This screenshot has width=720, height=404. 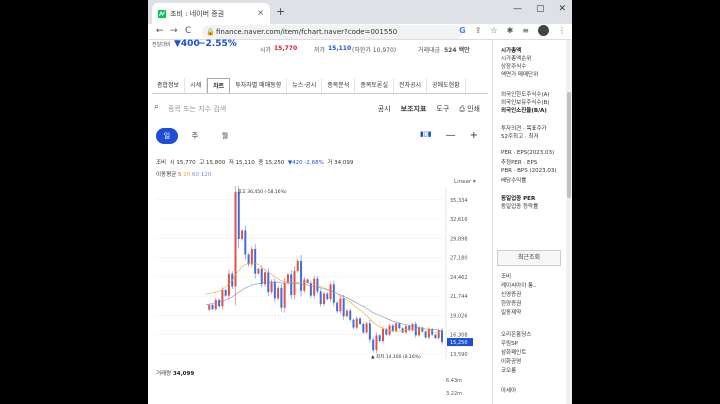 What do you see at coordinates (519, 285) in the screenshot?
I see `recent-item: 케이씨아이 통..` at bounding box center [519, 285].